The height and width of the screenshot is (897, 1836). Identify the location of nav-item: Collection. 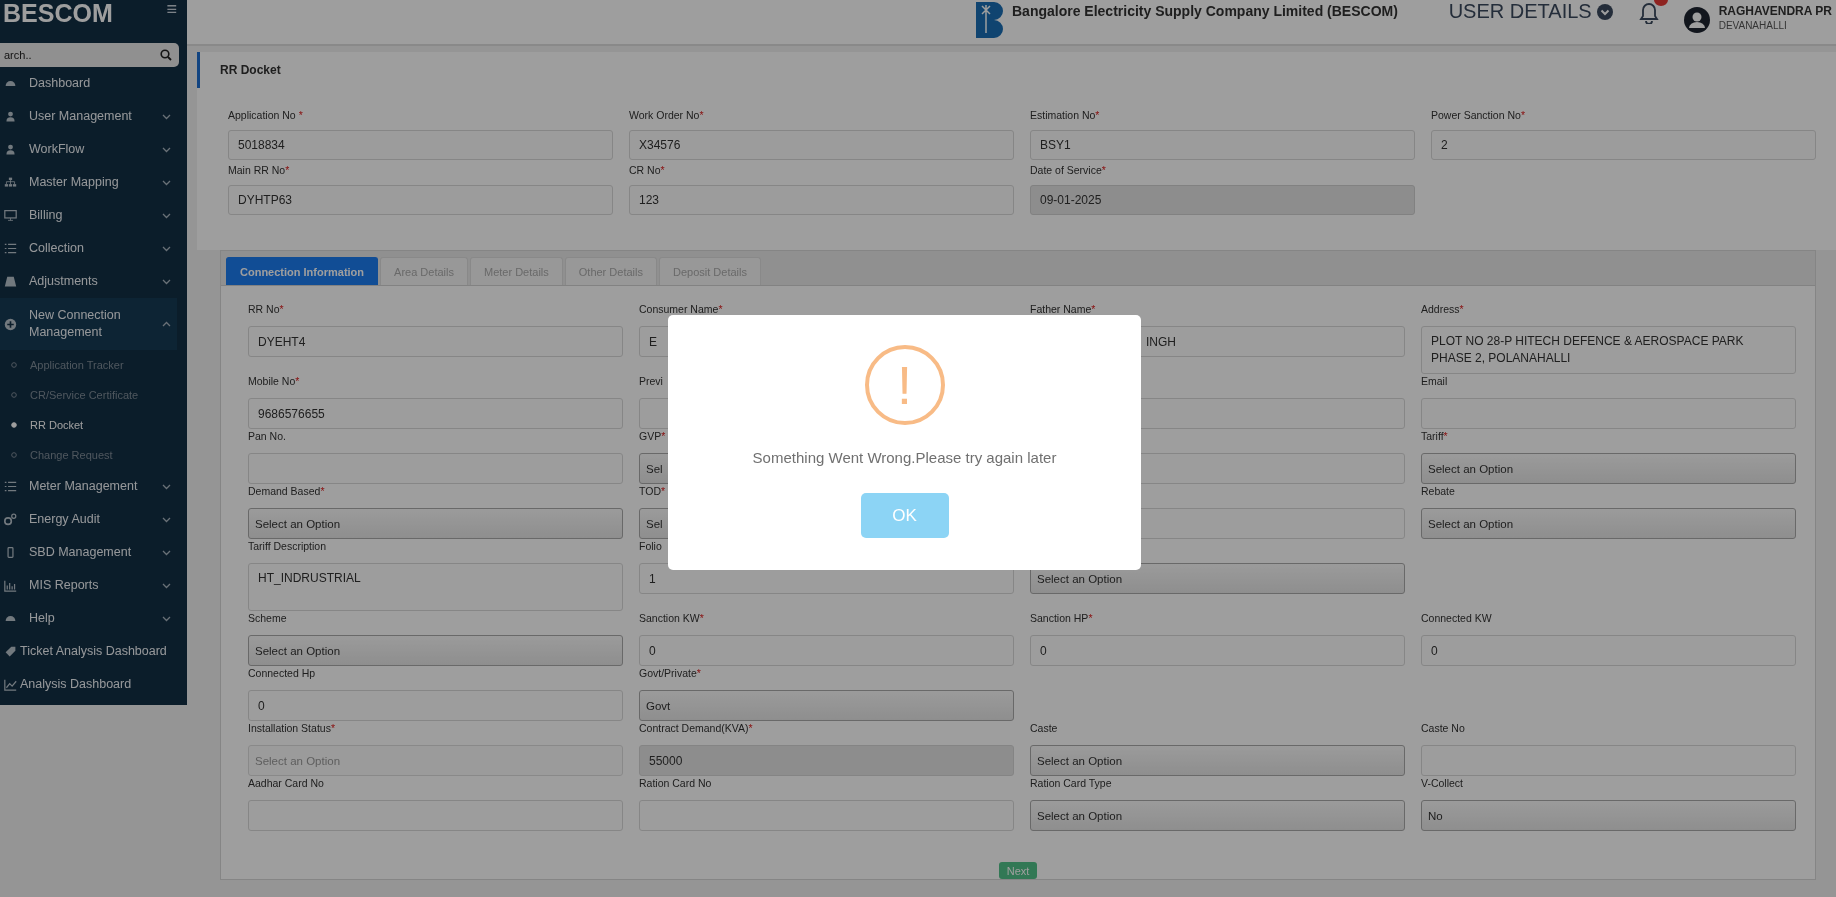
(93, 248).